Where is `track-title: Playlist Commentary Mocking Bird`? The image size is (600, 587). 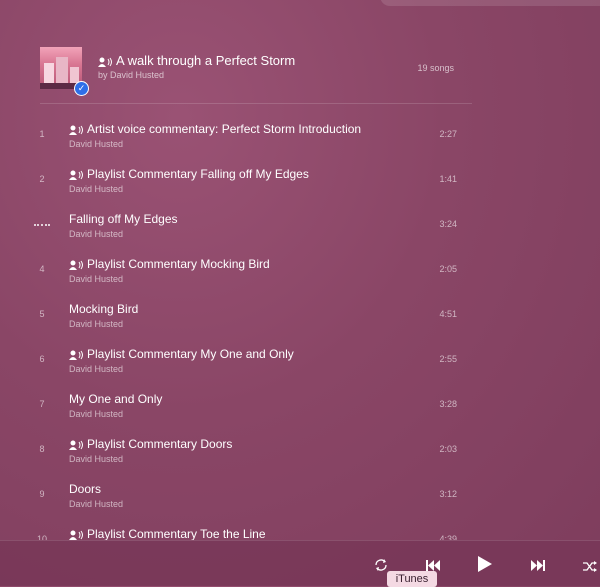 track-title: Playlist Commentary Mocking Bird is located at coordinates (169, 265).